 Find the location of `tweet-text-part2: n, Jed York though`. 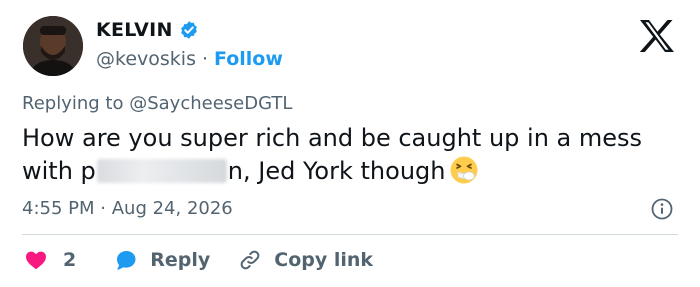

tweet-text-part2: n, Jed York though is located at coordinates (336, 171).